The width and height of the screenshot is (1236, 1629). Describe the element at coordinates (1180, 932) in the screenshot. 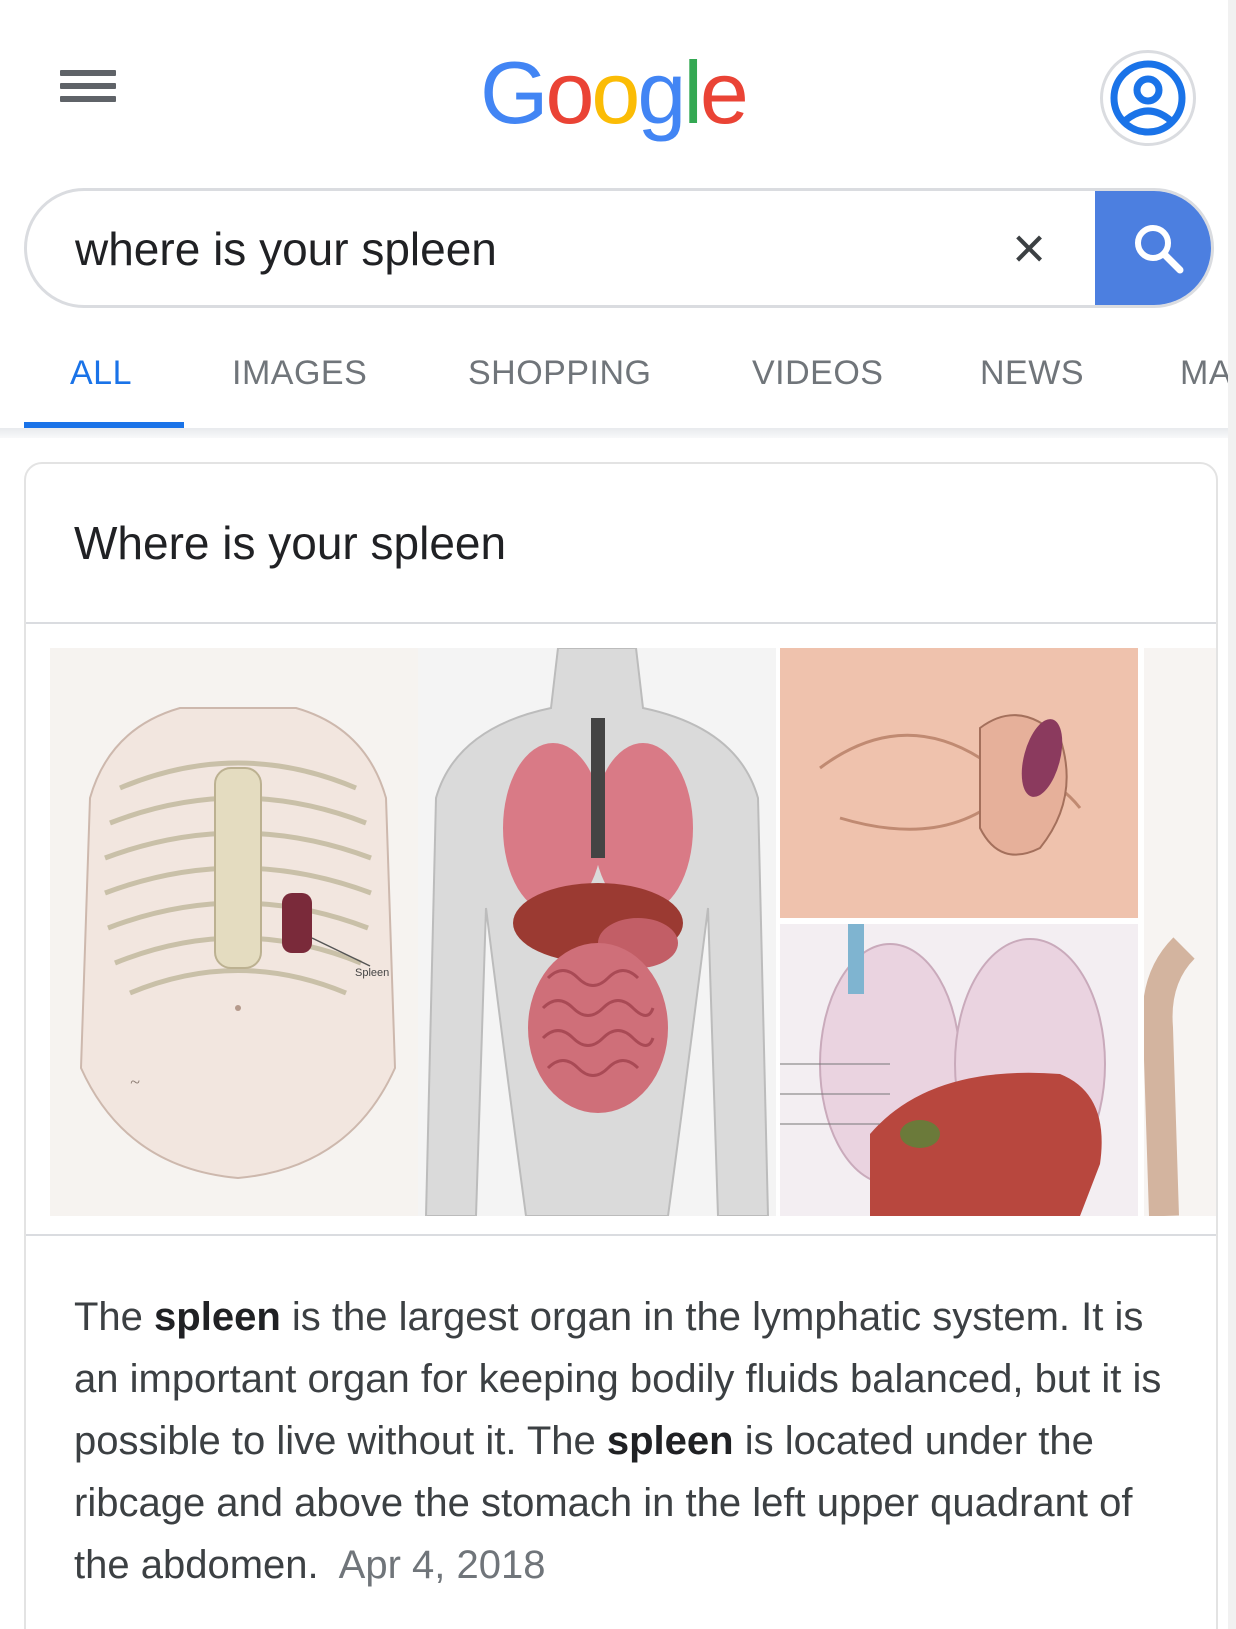

I see `image-partial` at that location.